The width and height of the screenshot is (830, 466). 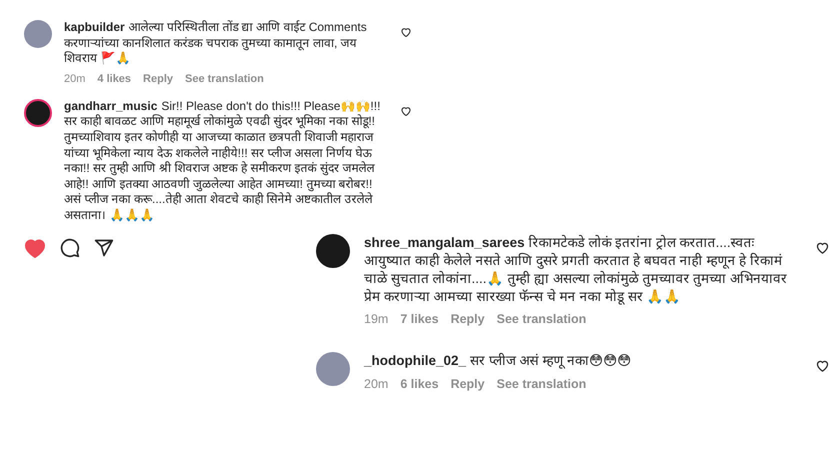 I want to click on comment-icon, so click(x=70, y=248).